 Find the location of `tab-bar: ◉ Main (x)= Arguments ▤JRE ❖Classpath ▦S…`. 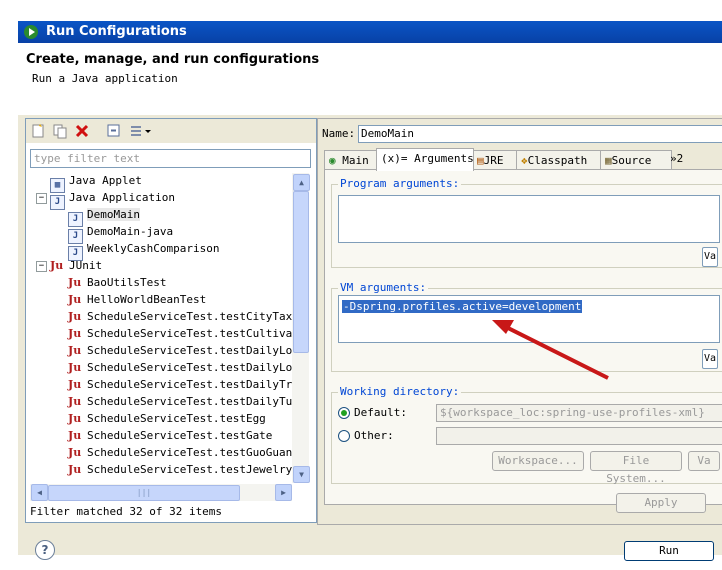

tab-bar: ◉ Main (x)= Arguments ▤JRE ❖Classpath ▦S… is located at coordinates (523, 159).